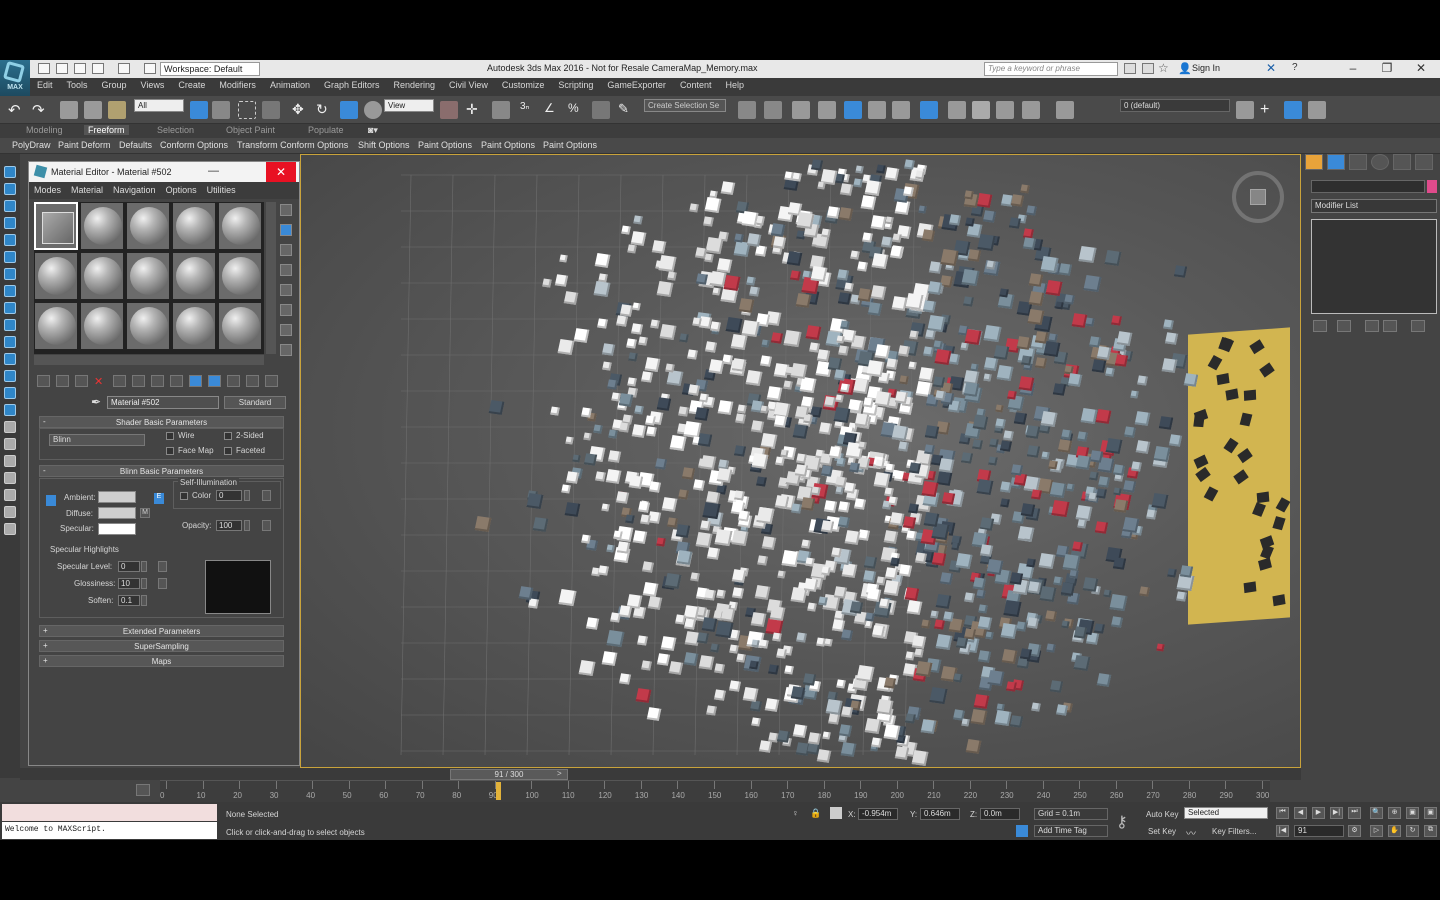  I want to click on minimize-button: –, so click(1353, 68).